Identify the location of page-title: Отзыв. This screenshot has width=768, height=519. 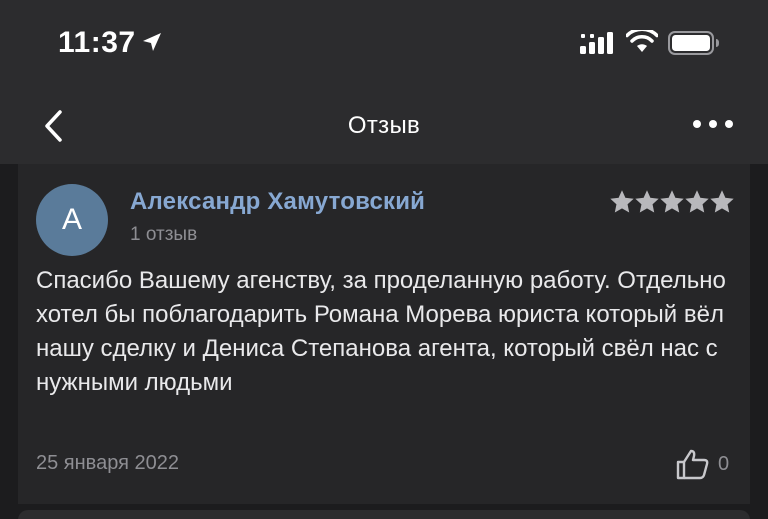
(384, 125).